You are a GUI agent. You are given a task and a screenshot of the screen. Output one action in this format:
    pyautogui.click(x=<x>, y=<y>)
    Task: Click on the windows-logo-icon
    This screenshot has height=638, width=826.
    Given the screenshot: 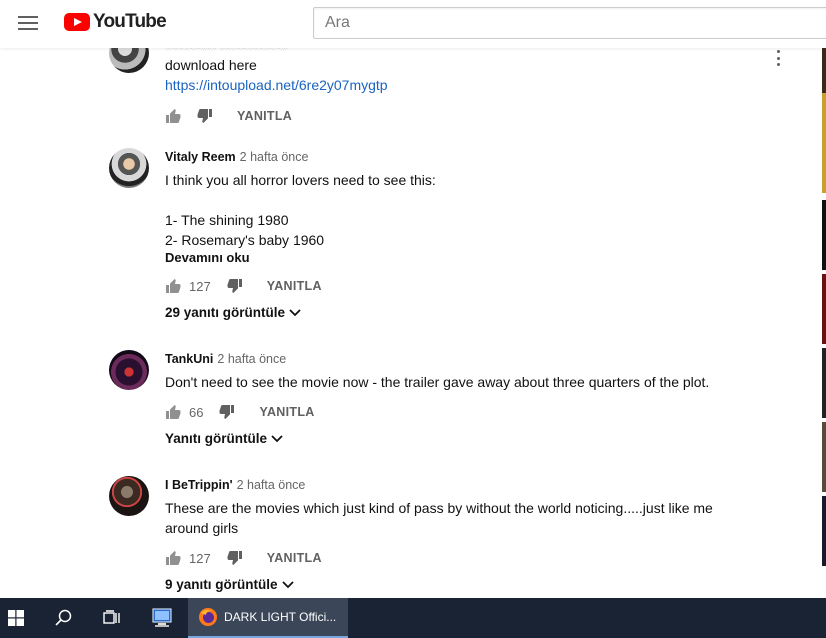 What is the action you would take?
    pyautogui.click(x=16, y=618)
    